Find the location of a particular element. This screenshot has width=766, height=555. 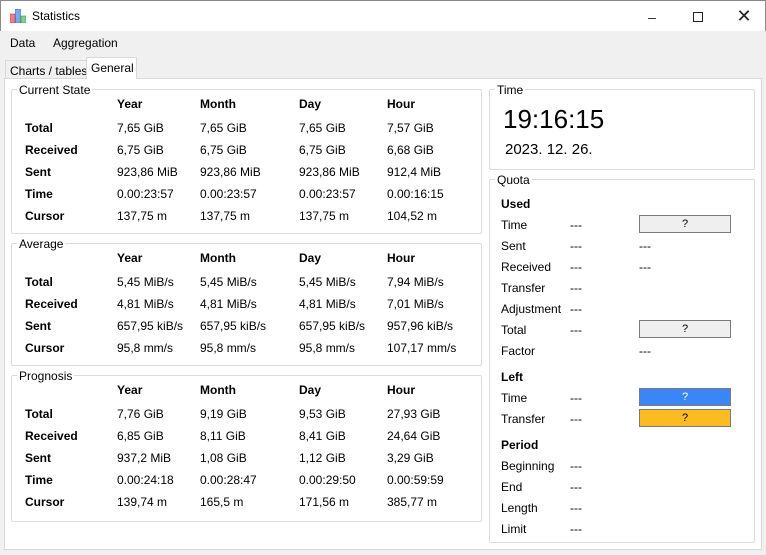

value-received-year: 6,75 GiB is located at coordinates (140, 150).